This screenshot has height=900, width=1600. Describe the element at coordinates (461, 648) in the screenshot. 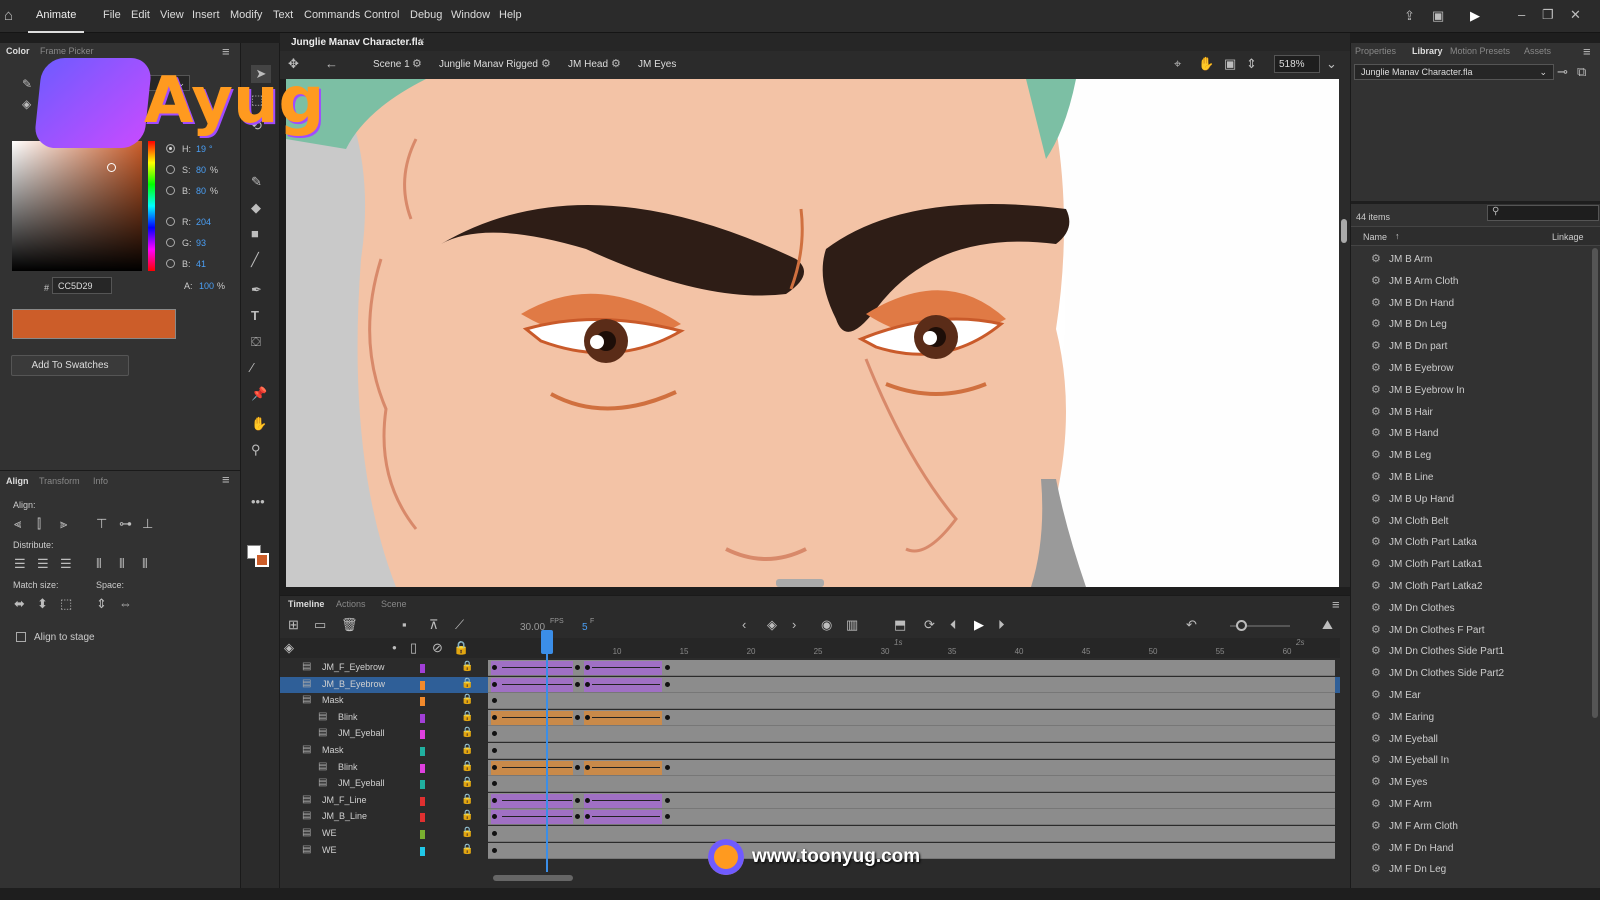

I see `lock-all-icon: 🔒` at that location.